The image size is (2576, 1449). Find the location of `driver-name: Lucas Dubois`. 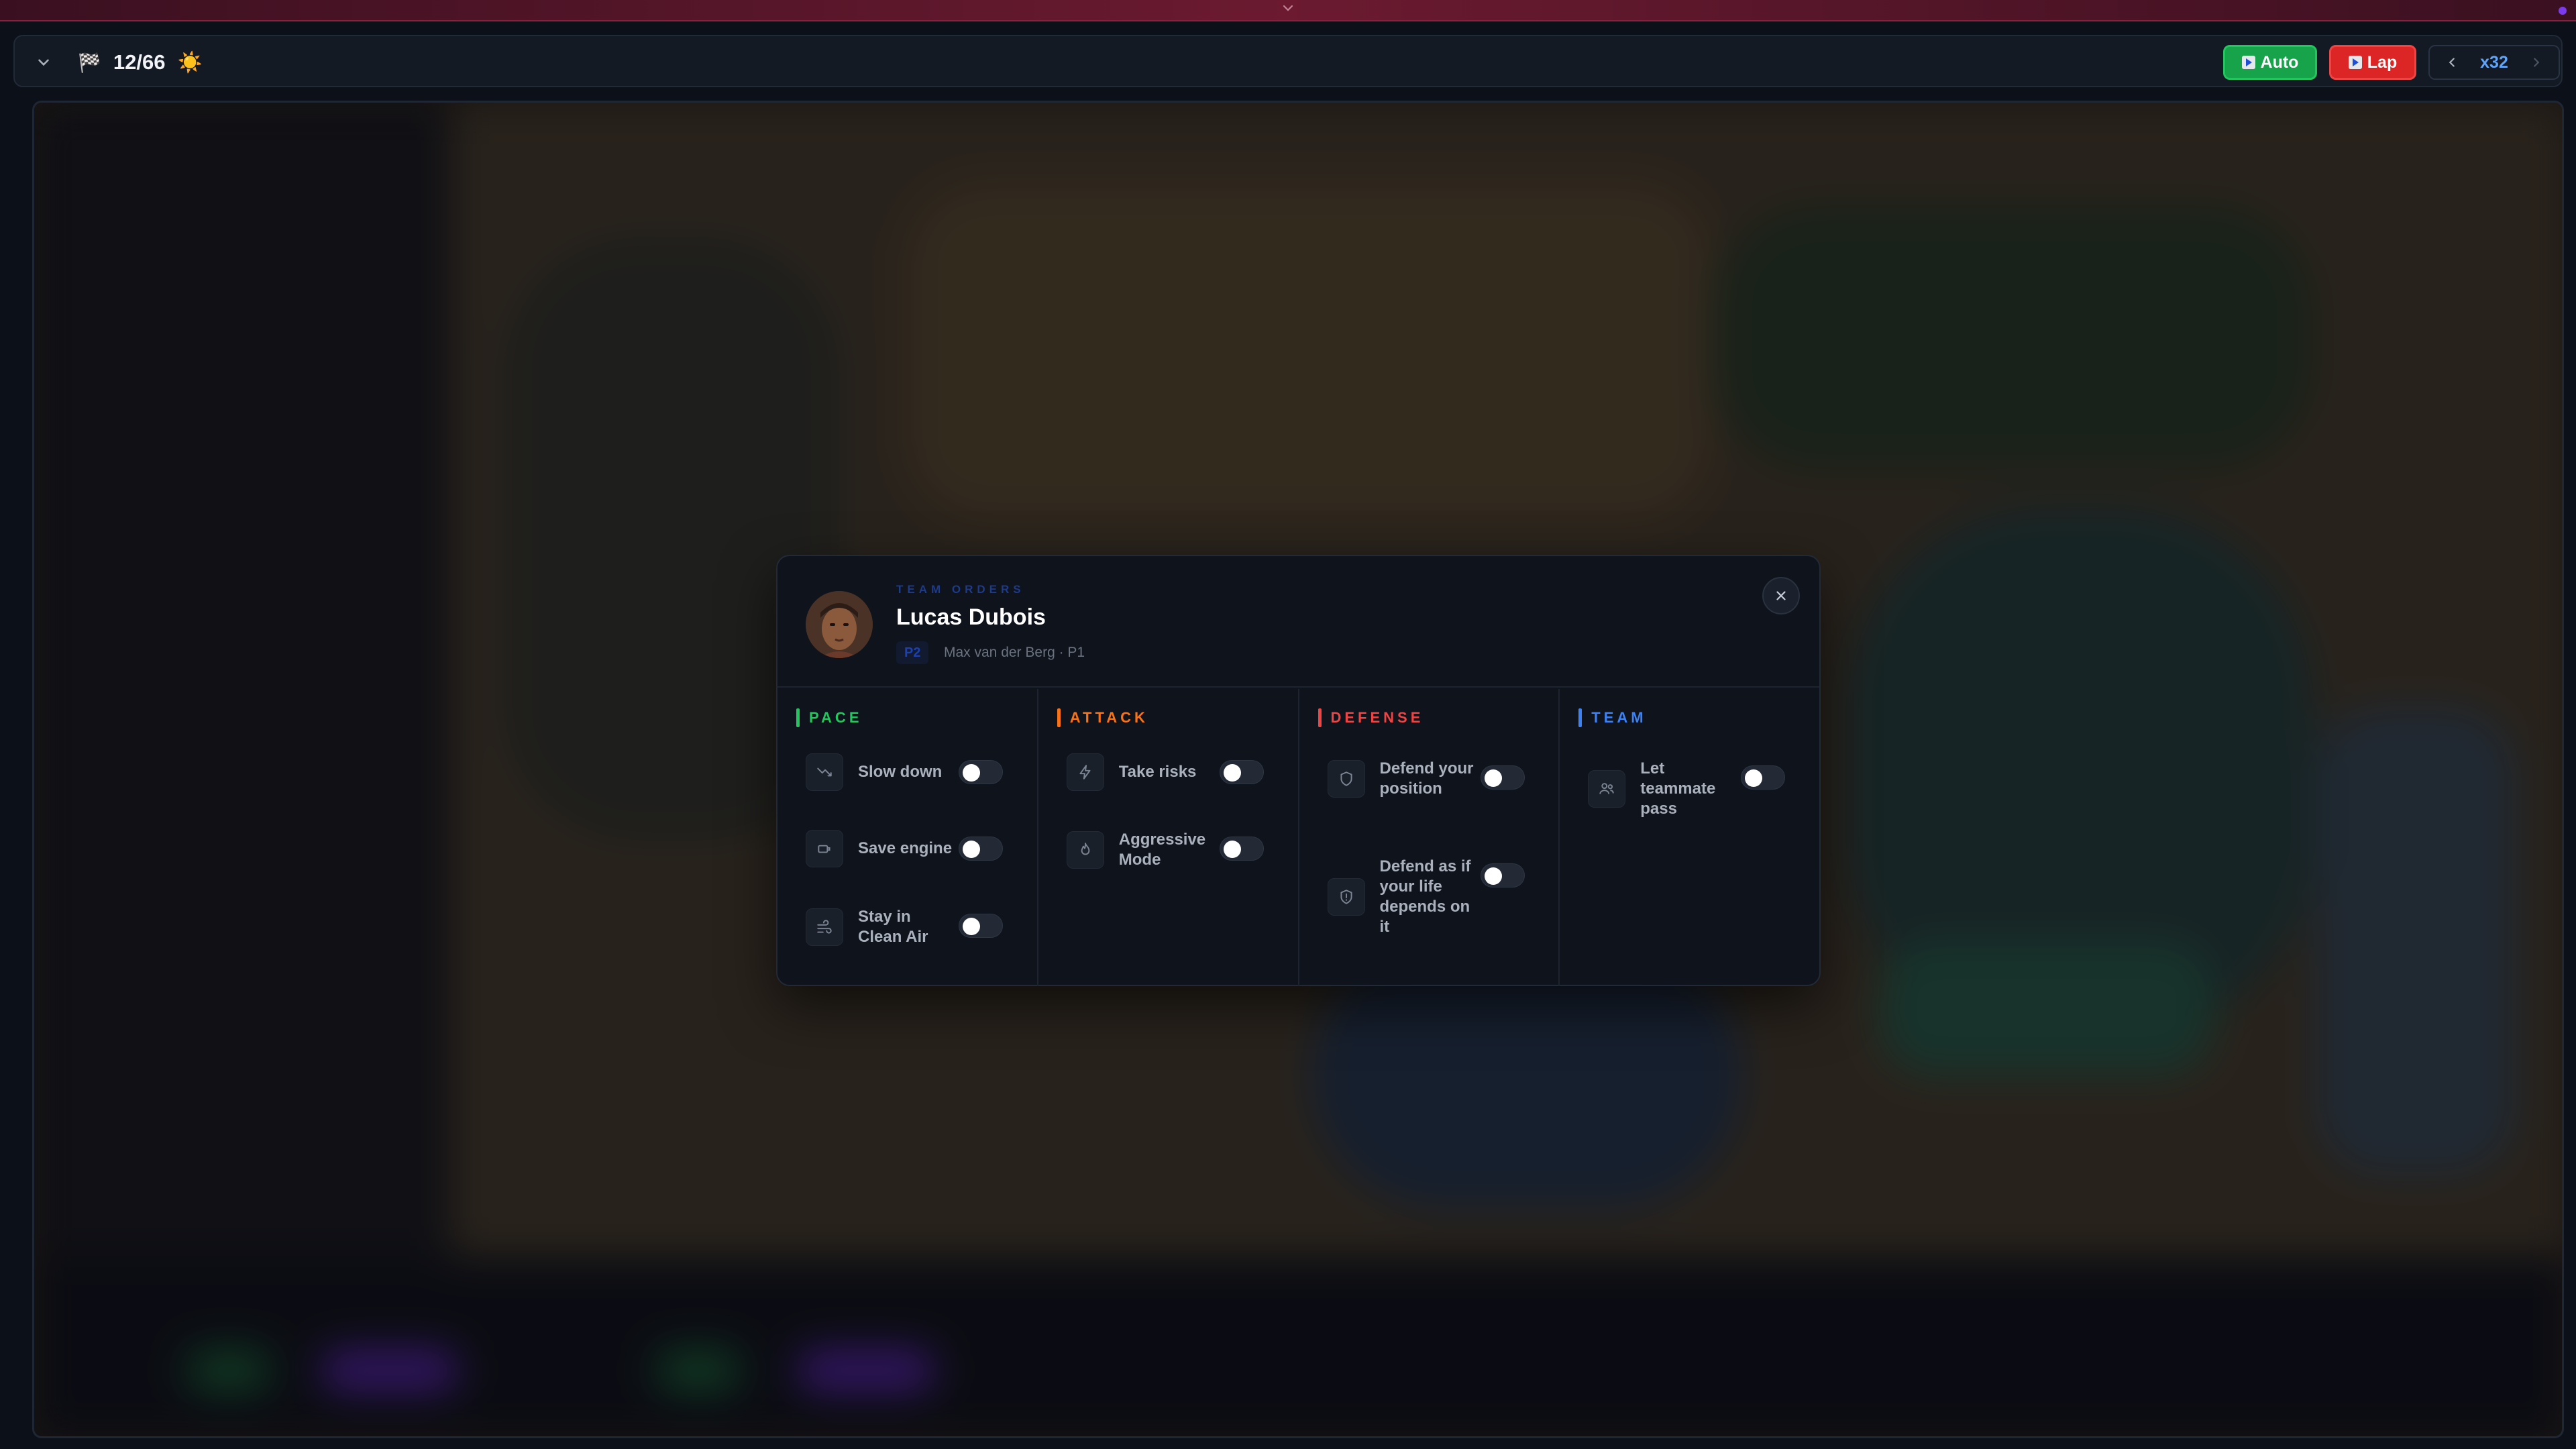

driver-name: Lucas Dubois is located at coordinates (971, 617).